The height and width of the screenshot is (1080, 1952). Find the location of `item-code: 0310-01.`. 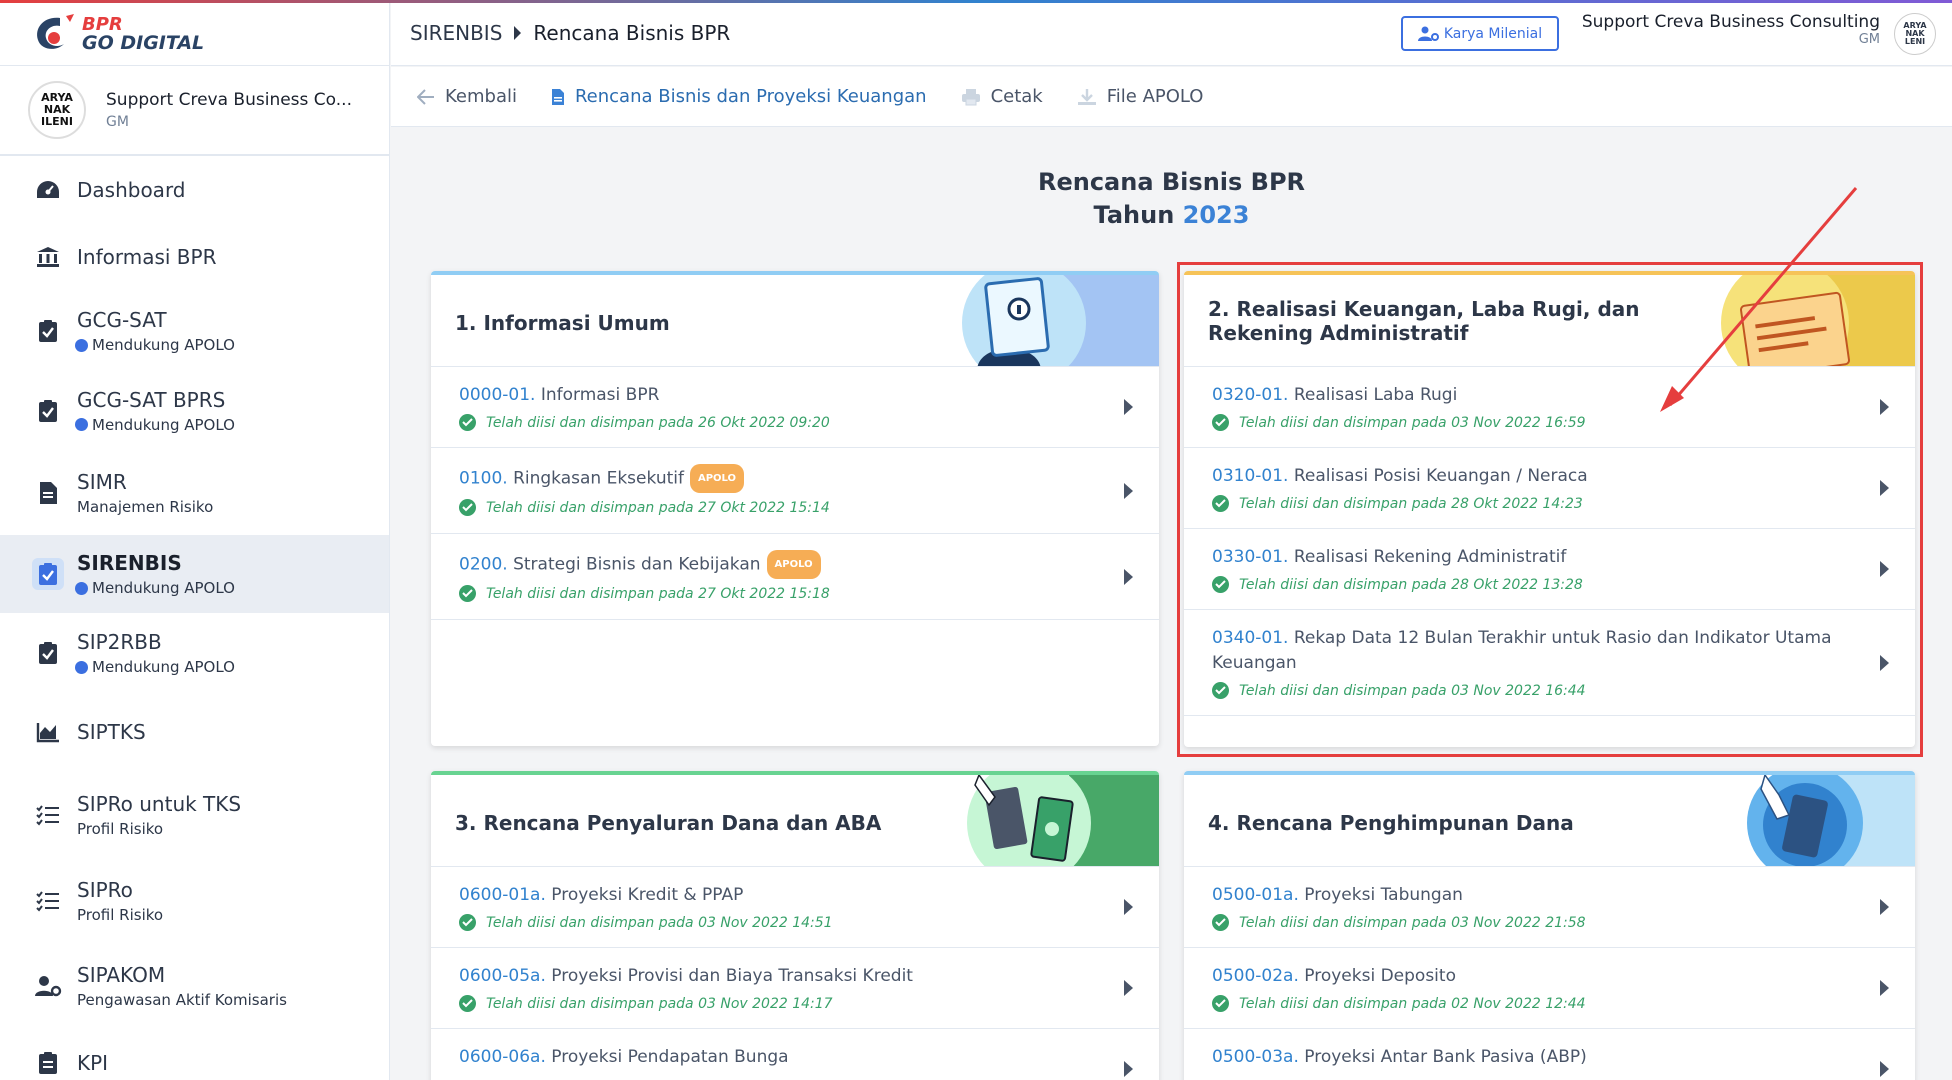

item-code: 0310-01. is located at coordinates (1250, 476).